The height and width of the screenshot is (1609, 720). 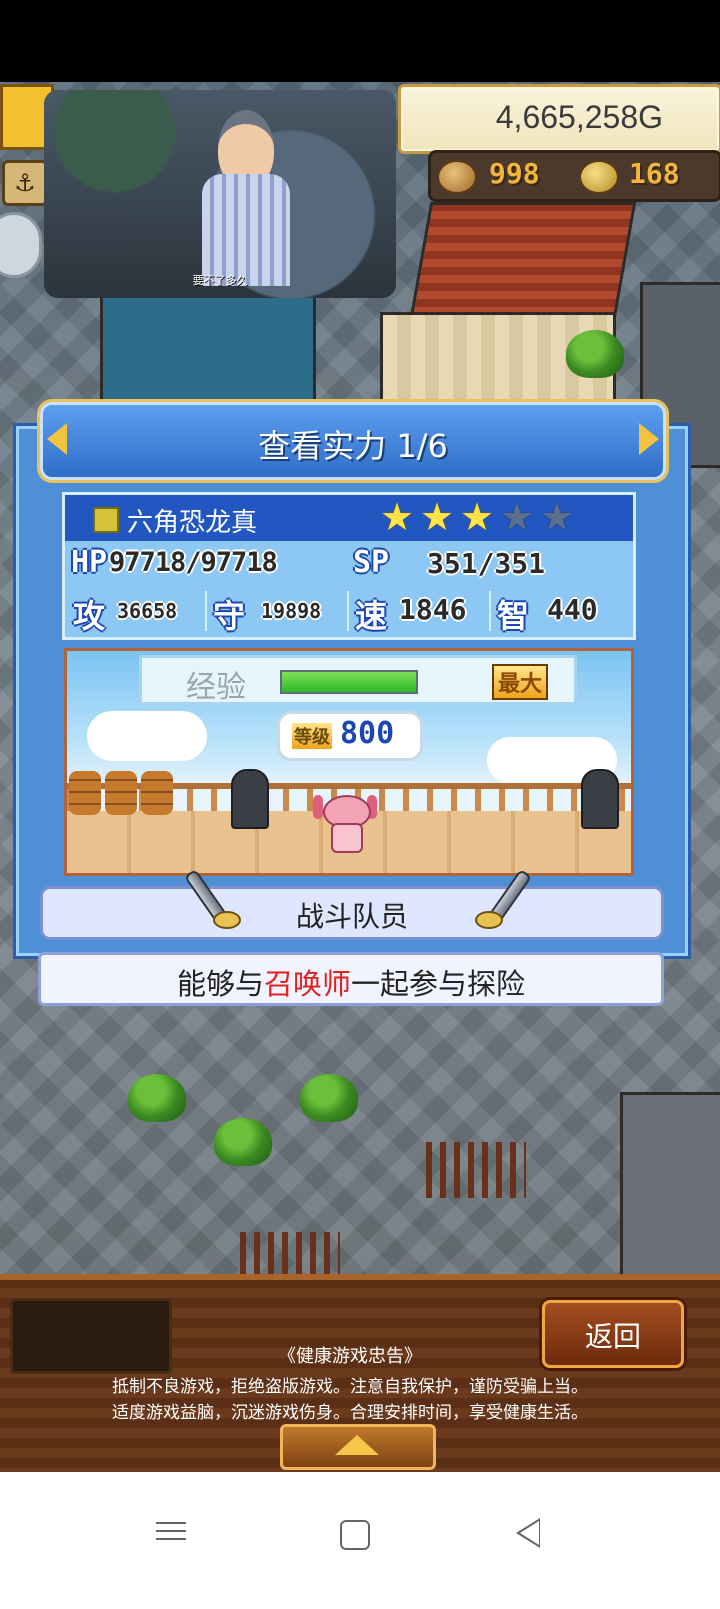 I want to click on next-arrow-icon, so click(x=649, y=439).